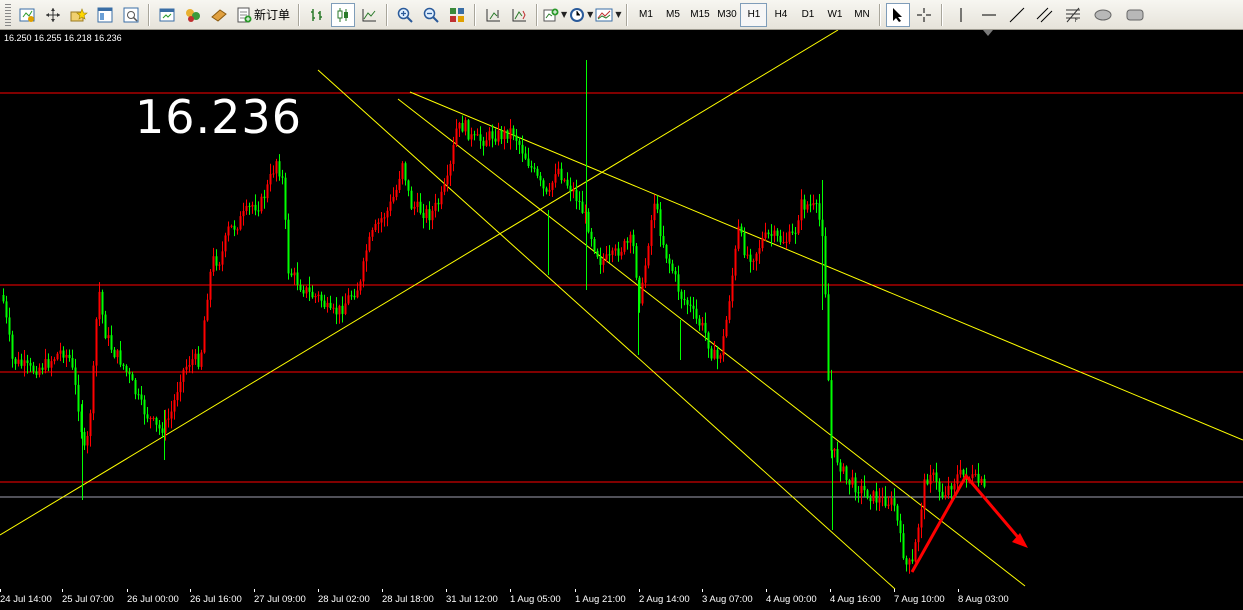 This screenshot has height=610, width=1243. I want to click on time-axis-label: 4 Aug 00:00, so click(791, 599).